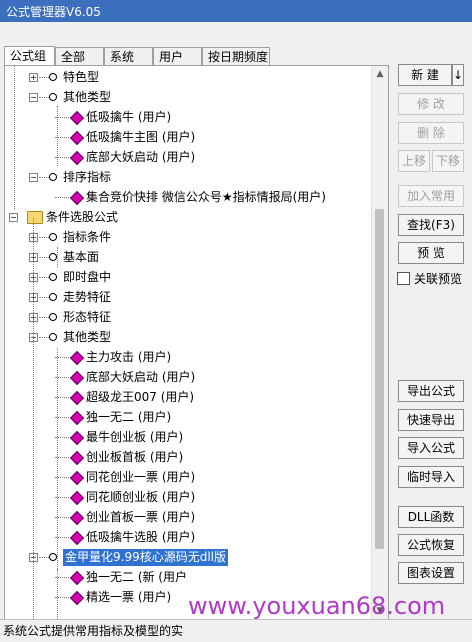 This screenshot has width=472, height=642. I want to click on new-dropdown-arrow-icon: ↓, so click(458, 75).